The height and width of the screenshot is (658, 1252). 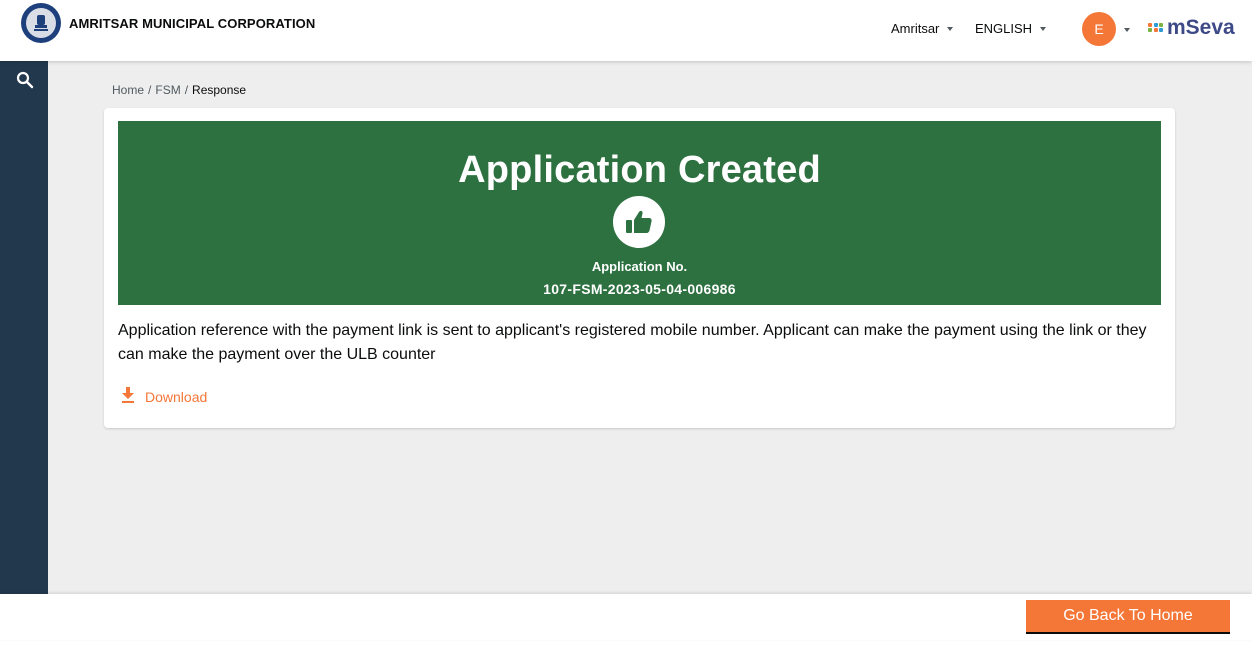 What do you see at coordinates (915, 28) in the screenshot?
I see `city-label: Amritsar` at bounding box center [915, 28].